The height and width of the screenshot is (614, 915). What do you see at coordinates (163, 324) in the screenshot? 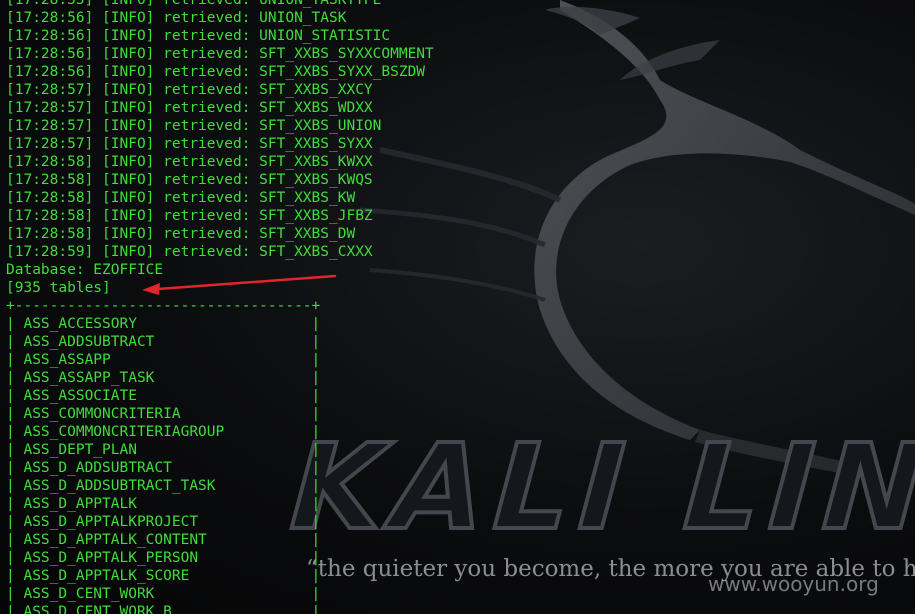
I see `table-row: | ASS_ACCESSORY |` at bounding box center [163, 324].